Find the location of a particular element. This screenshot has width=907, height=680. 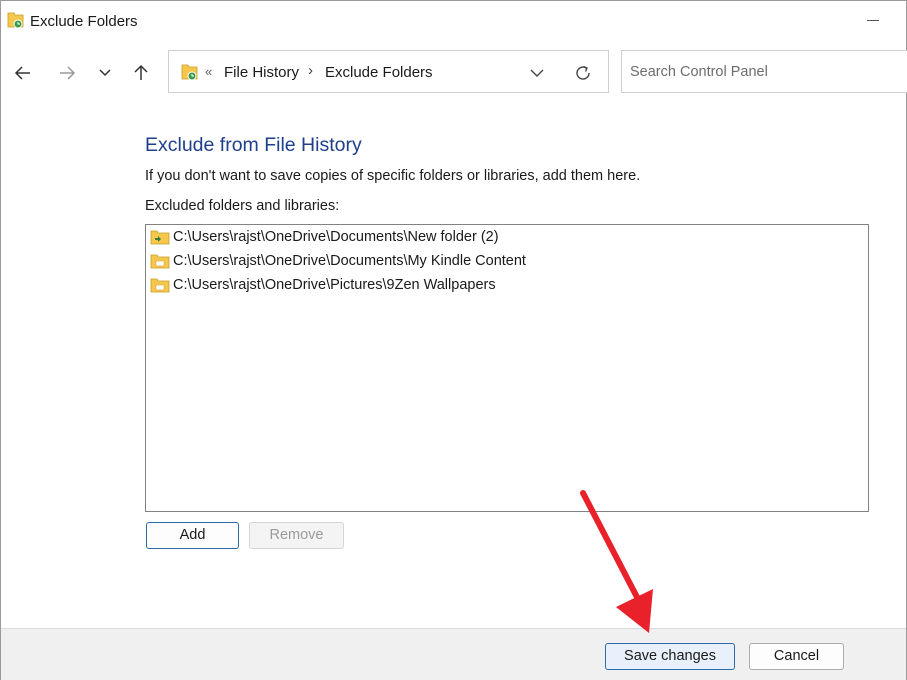

arrow-right-icon is located at coordinates (68, 73).